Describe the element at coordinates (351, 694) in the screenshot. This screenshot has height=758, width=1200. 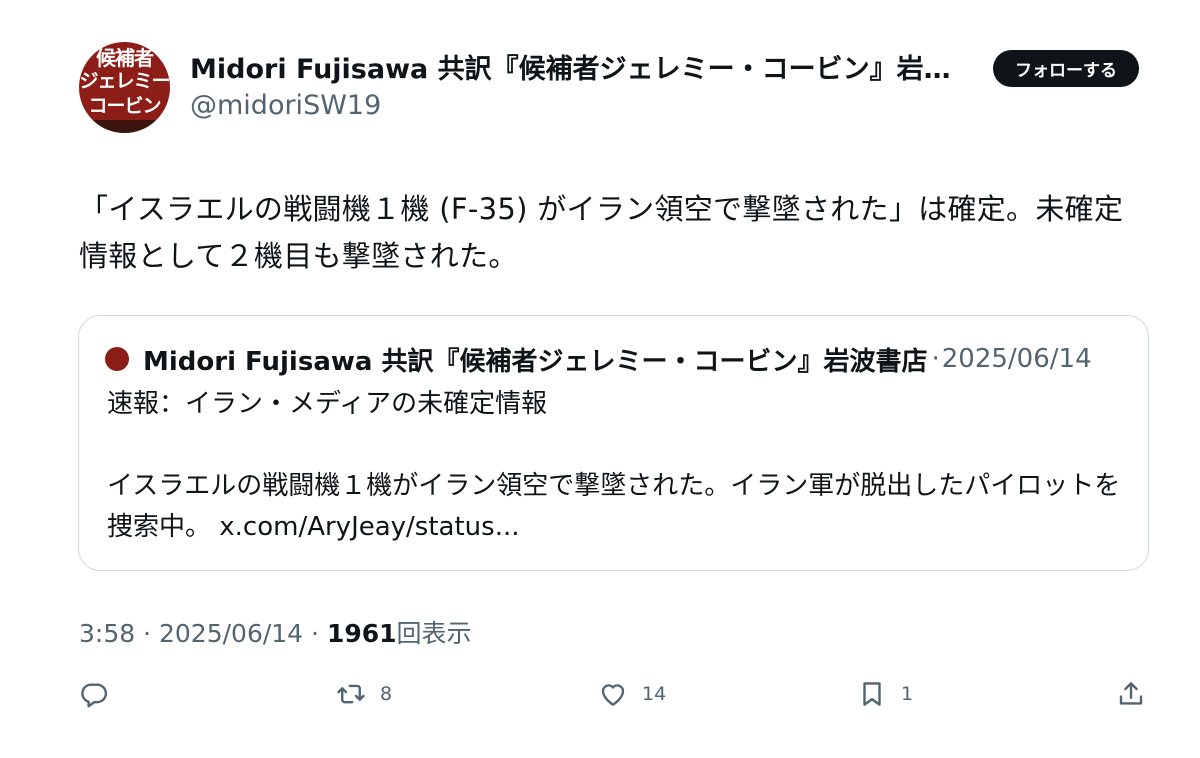
I see `retweet-icon` at that location.